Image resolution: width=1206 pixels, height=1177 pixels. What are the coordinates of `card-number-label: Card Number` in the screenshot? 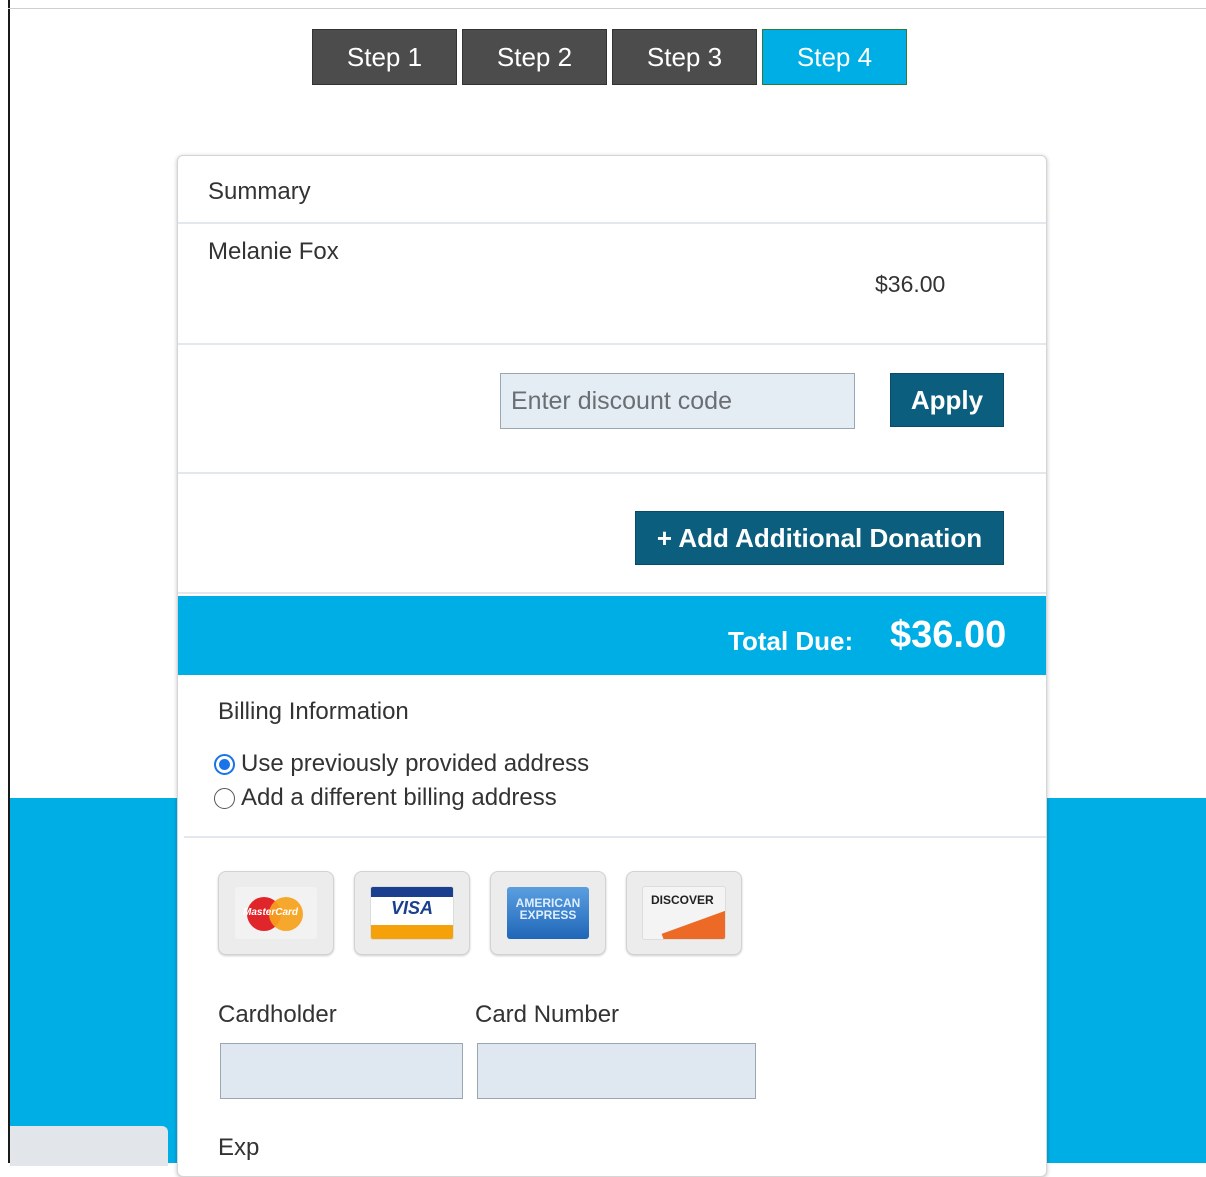 It's located at (547, 1014).